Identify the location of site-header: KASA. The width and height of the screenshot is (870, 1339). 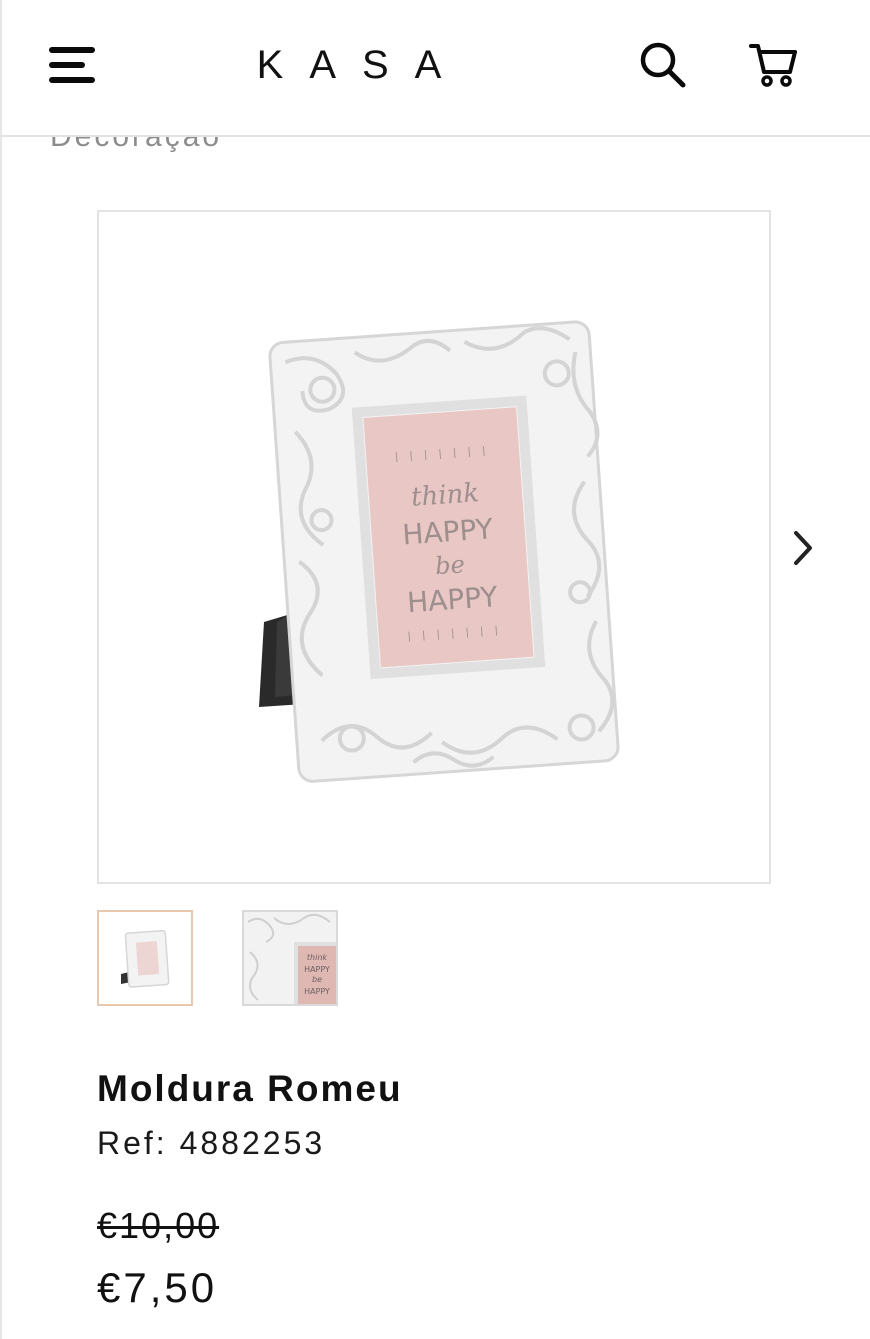
(435, 68).